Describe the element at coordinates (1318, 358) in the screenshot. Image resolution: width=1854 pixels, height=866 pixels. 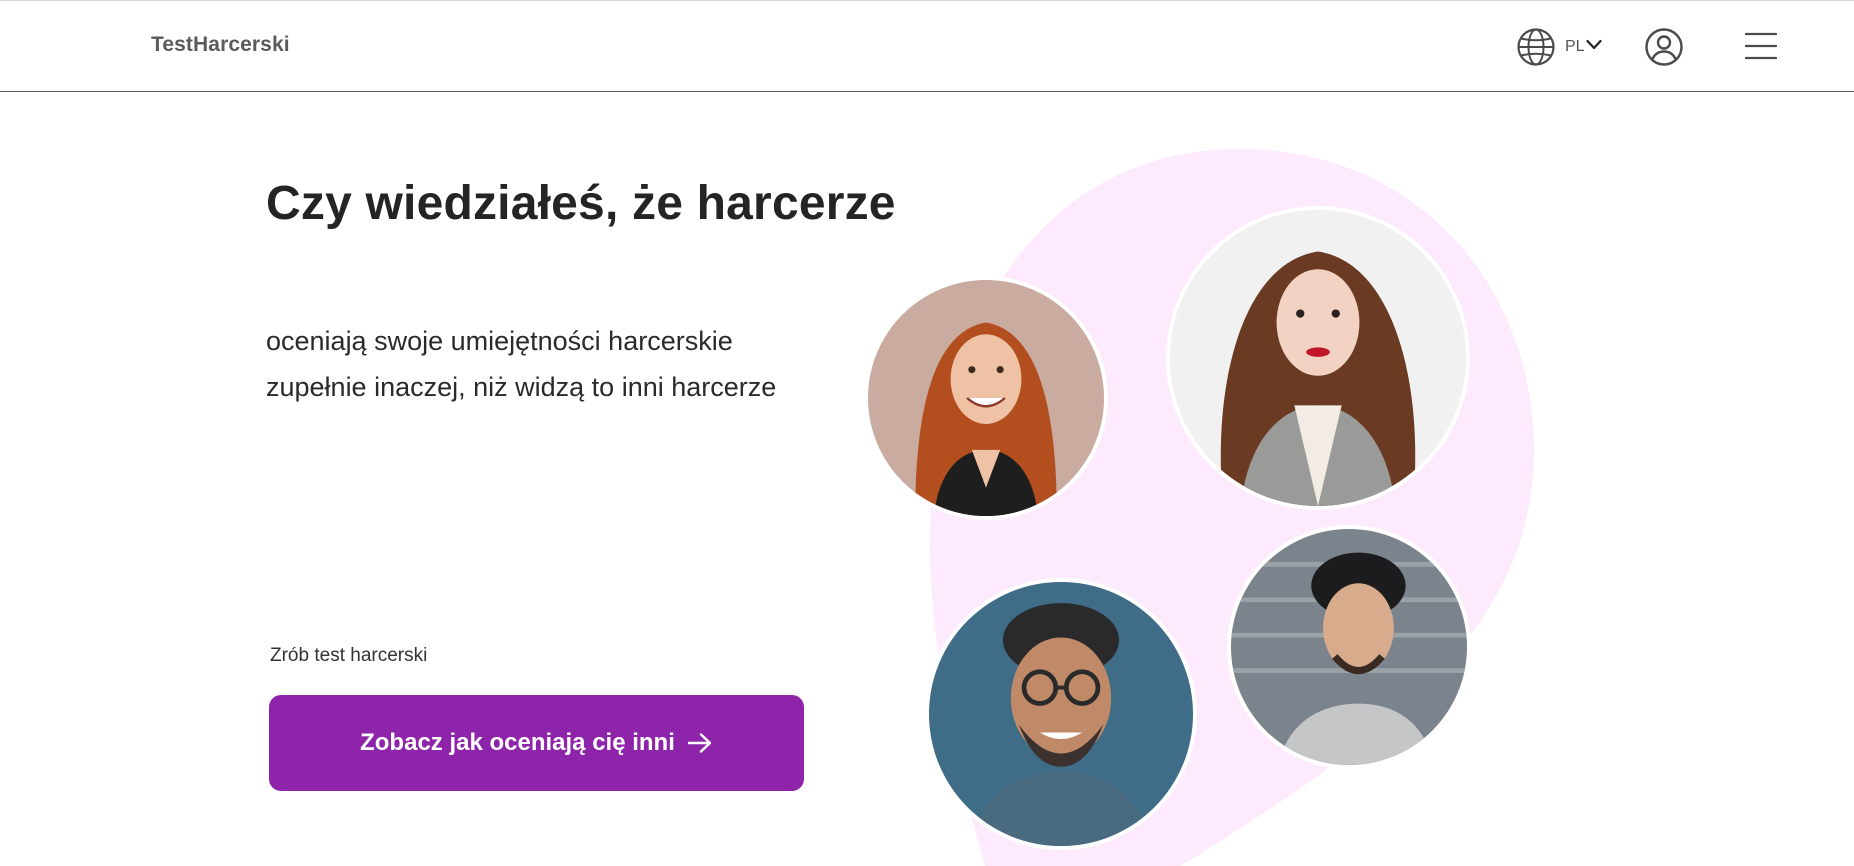
I see `portrait-curly-haired-woman` at that location.